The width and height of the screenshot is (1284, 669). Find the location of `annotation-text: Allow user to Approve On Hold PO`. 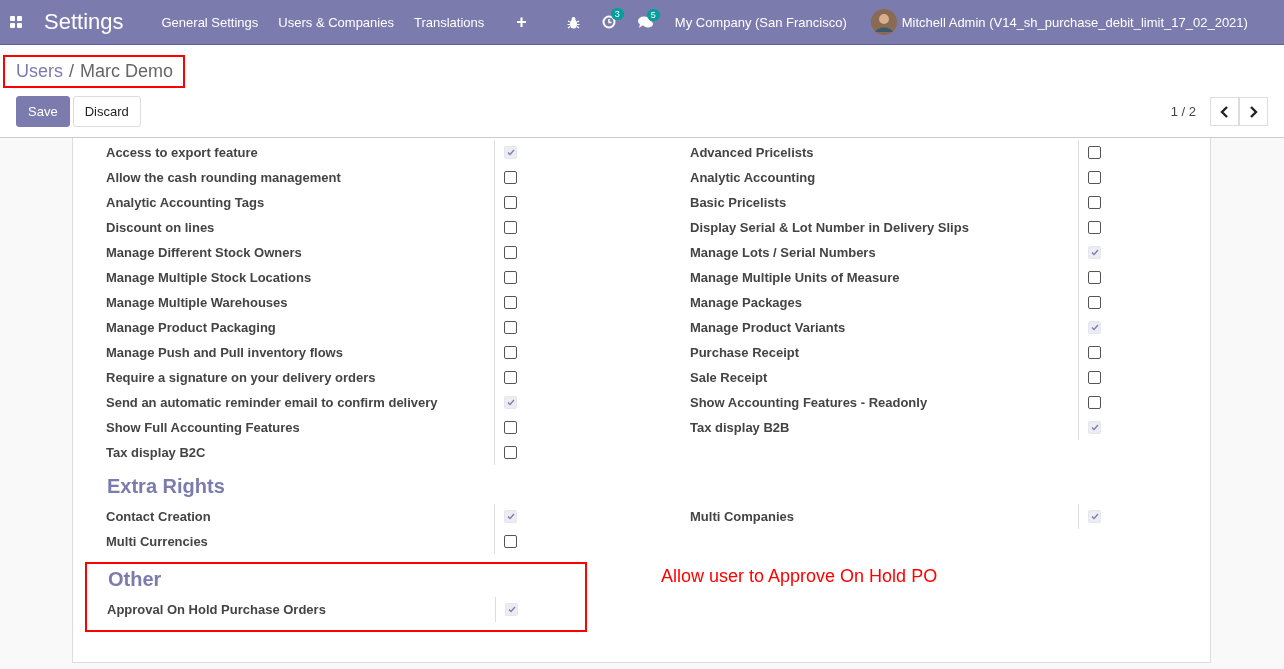

annotation-text: Allow user to Approve On Hold PO is located at coordinates (799, 576).